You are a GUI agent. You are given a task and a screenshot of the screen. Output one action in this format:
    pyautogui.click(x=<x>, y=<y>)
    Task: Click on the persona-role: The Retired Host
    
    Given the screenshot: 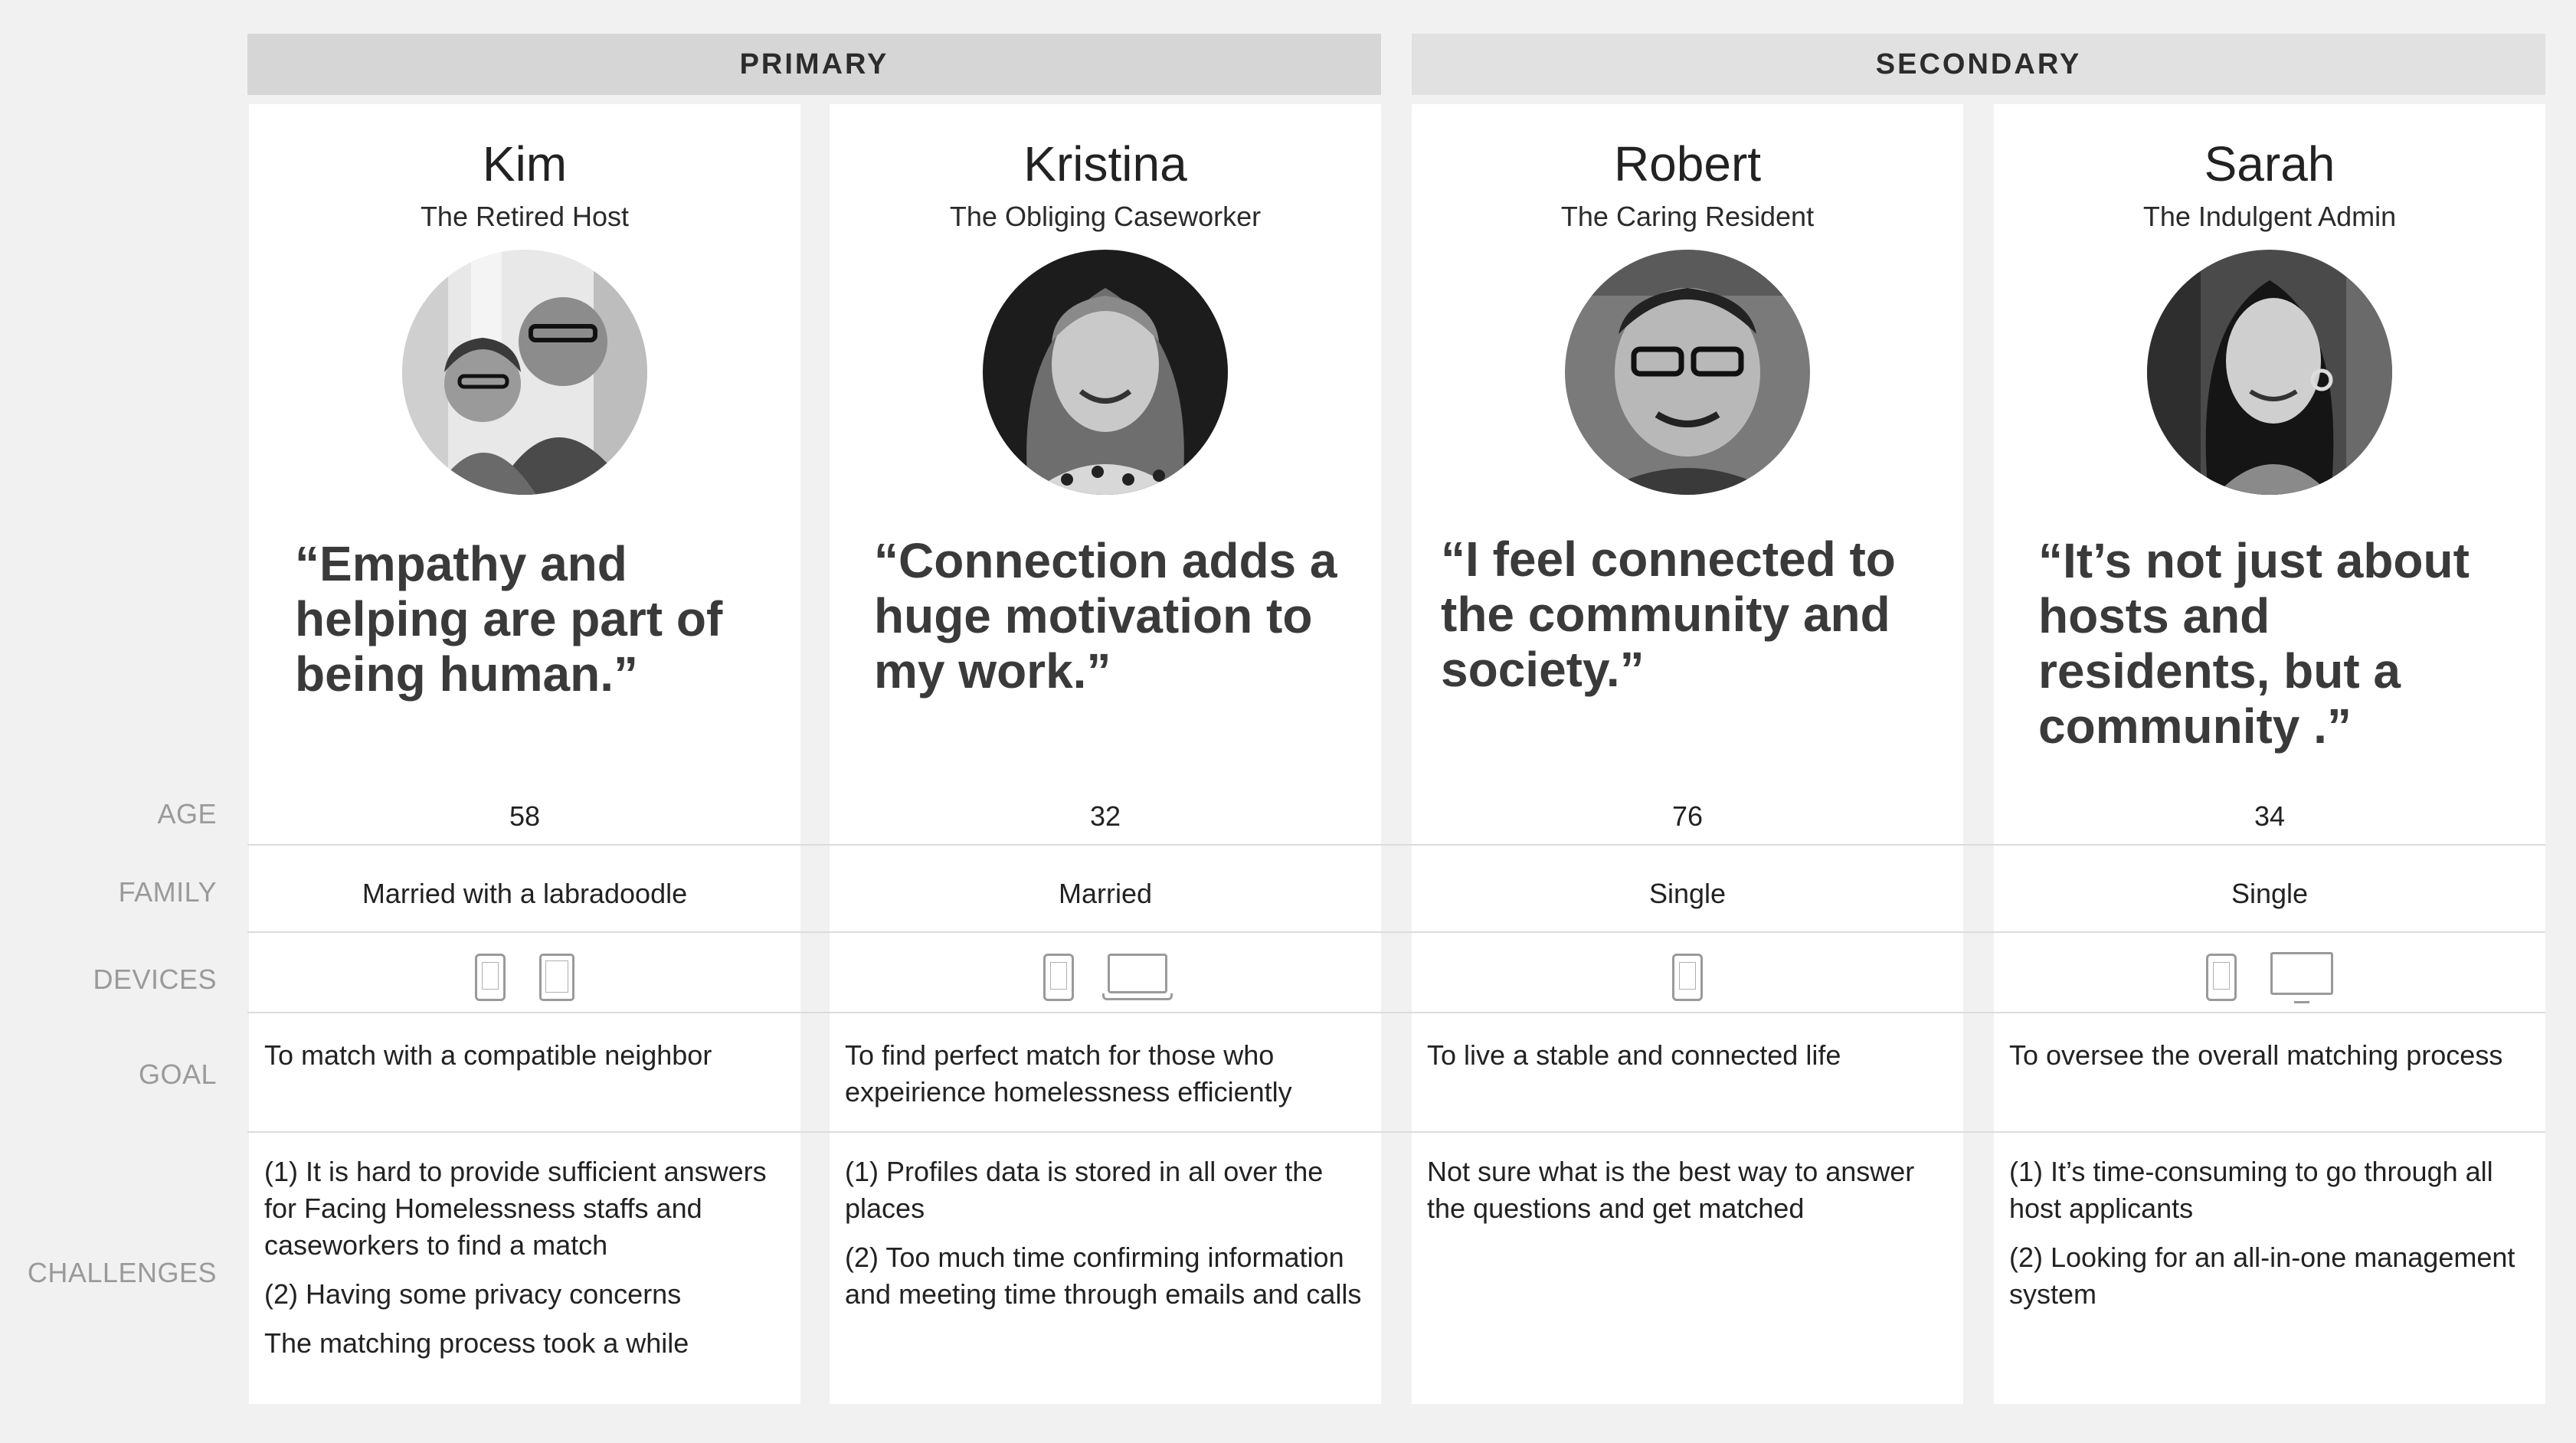 What is the action you would take?
    pyautogui.click(x=525, y=217)
    